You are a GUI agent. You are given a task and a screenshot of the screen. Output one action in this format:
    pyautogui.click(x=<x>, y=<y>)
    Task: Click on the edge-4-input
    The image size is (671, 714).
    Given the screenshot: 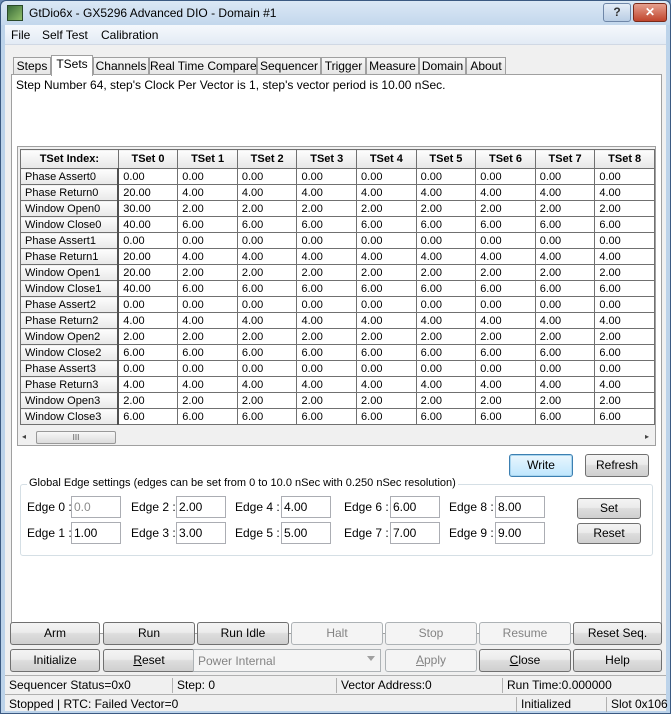 What is the action you would take?
    pyautogui.click(x=306, y=507)
    